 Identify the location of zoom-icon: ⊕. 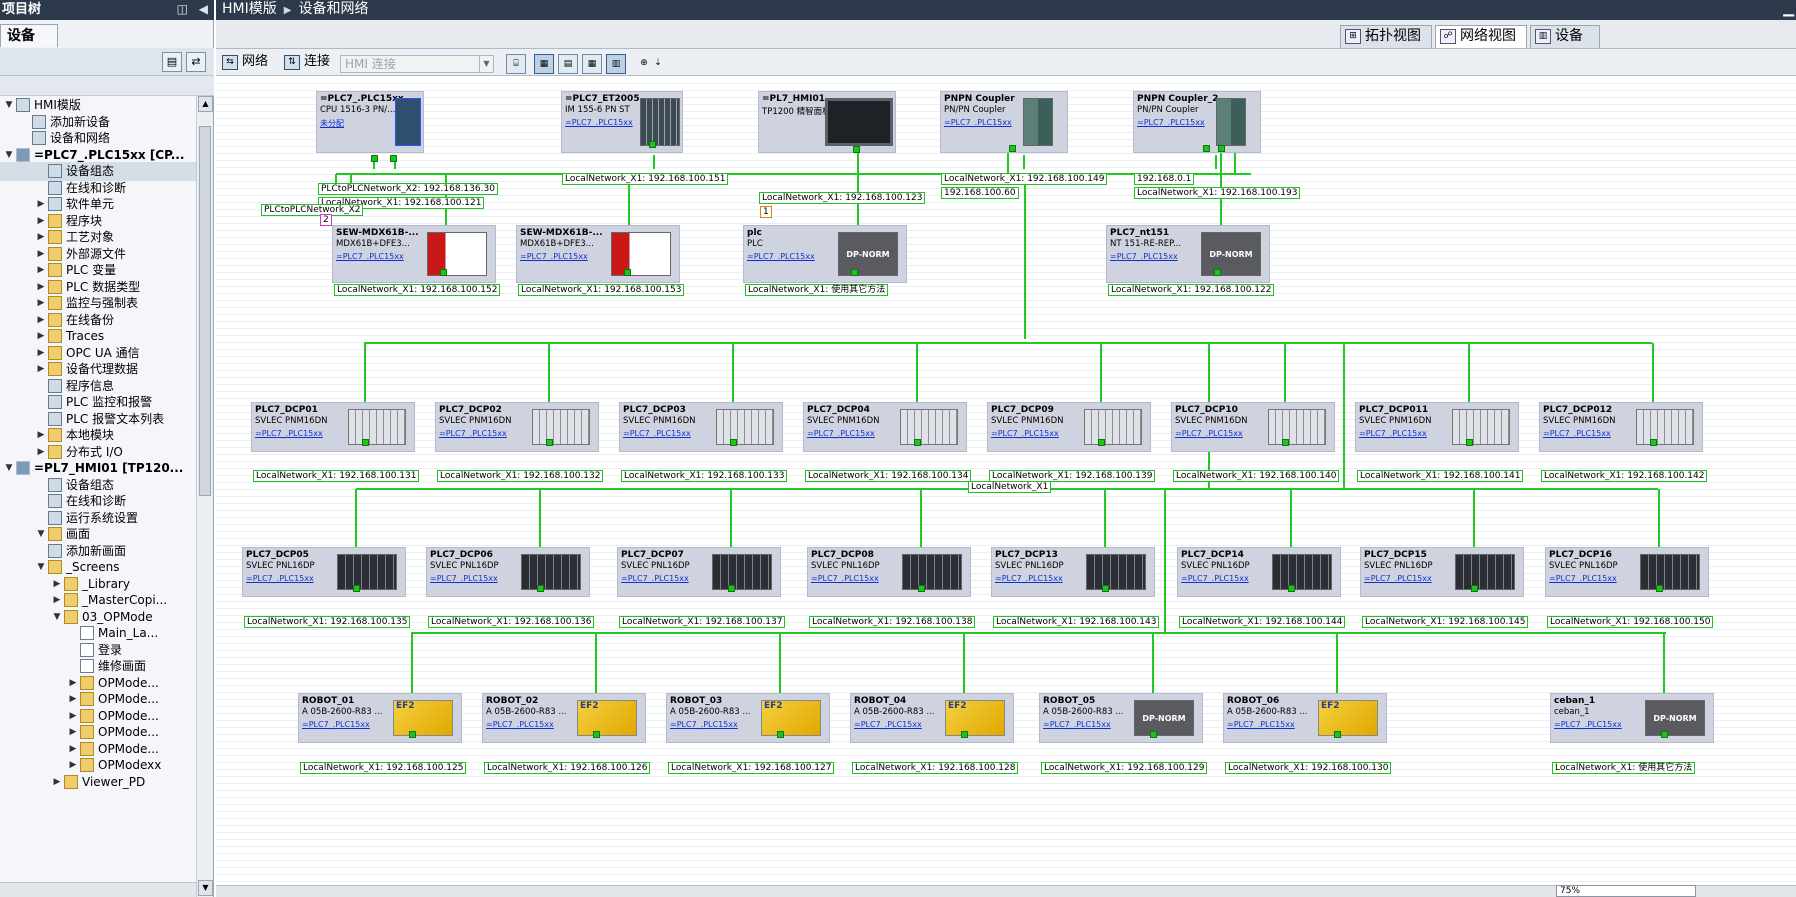
(644, 64).